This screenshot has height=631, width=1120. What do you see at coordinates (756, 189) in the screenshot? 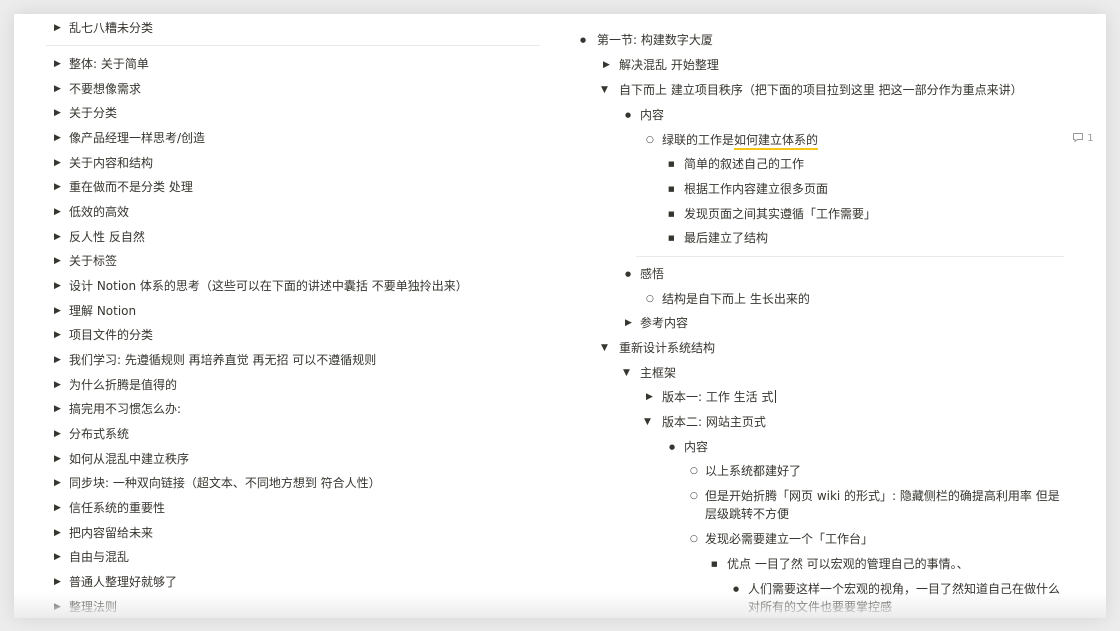
I see `list-item: 根据工作内容建立很多页面` at bounding box center [756, 189].